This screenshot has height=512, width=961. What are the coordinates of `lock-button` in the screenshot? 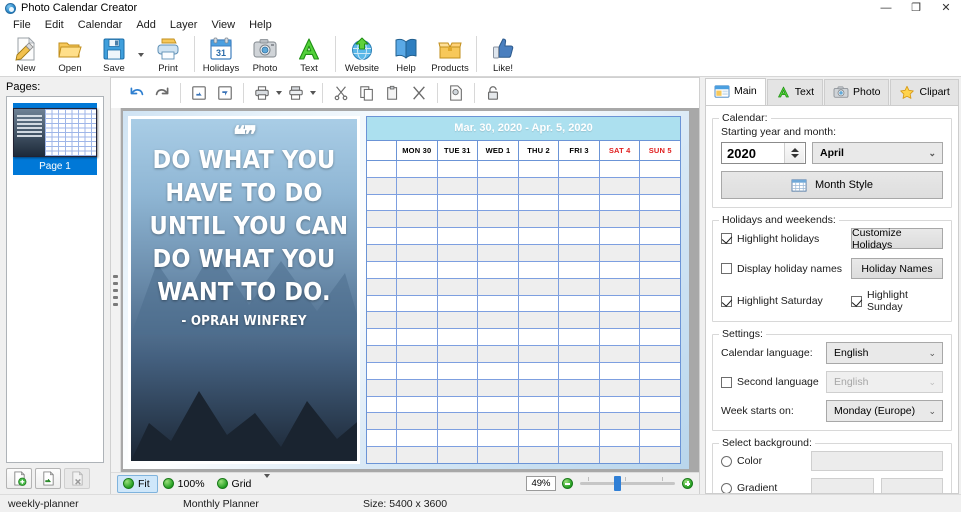 It's located at (493, 93).